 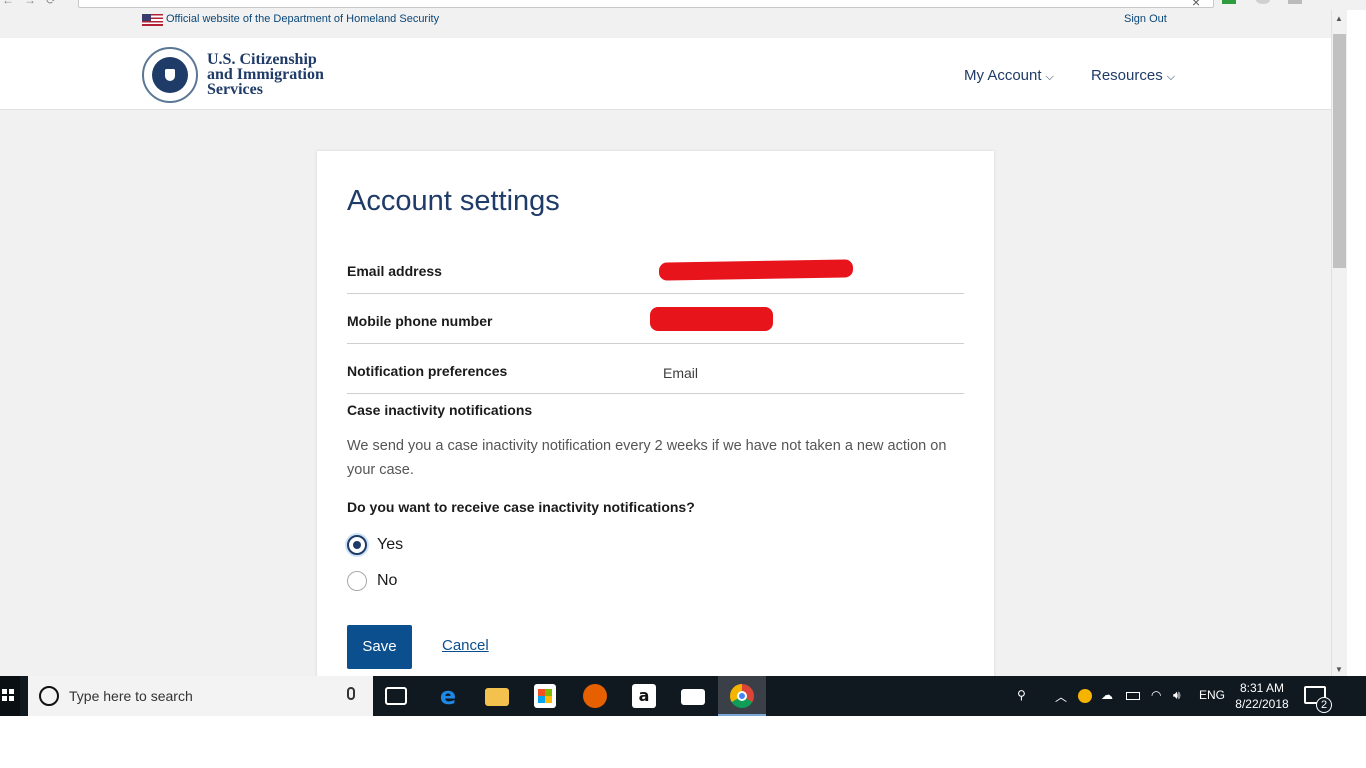 What do you see at coordinates (1107, 695) in the screenshot?
I see `onedrive-icon: ☁` at bounding box center [1107, 695].